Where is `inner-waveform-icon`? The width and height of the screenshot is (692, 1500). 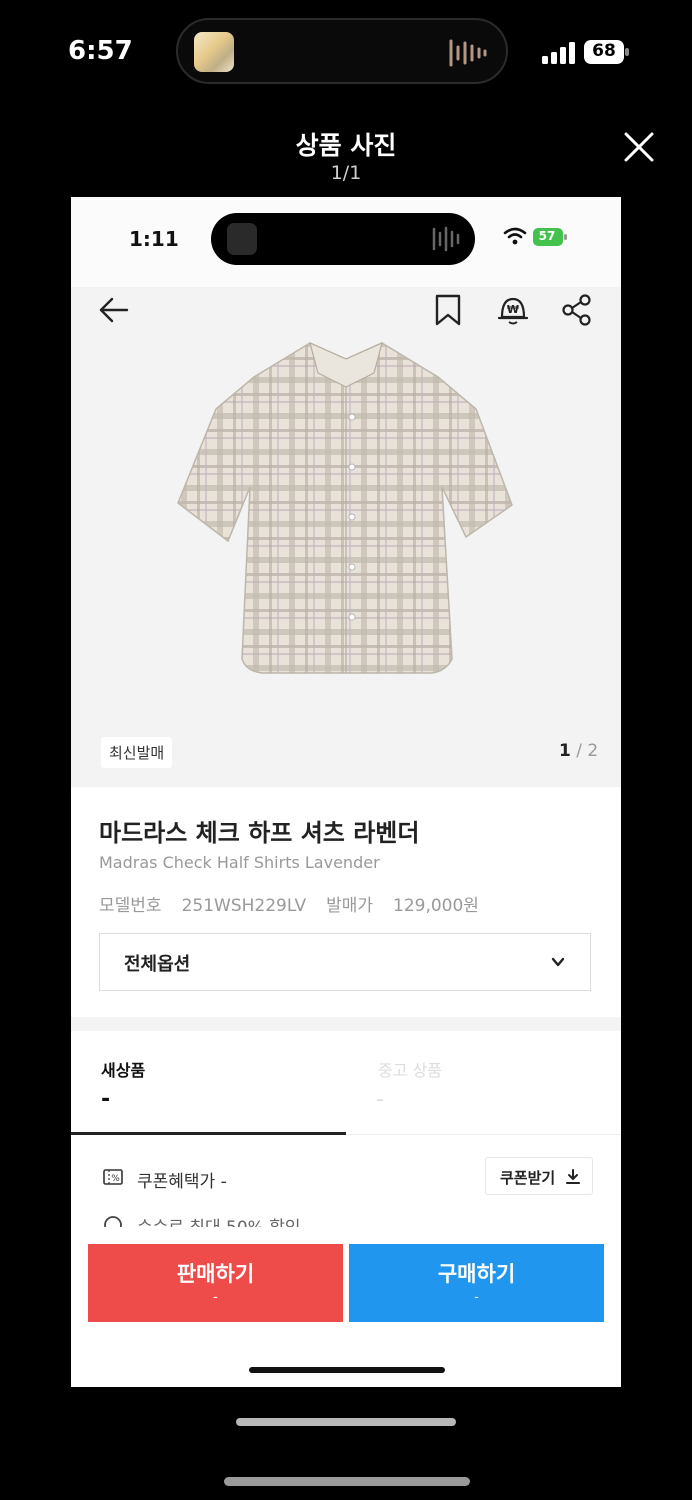
inner-waveform-icon is located at coordinates (446, 239).